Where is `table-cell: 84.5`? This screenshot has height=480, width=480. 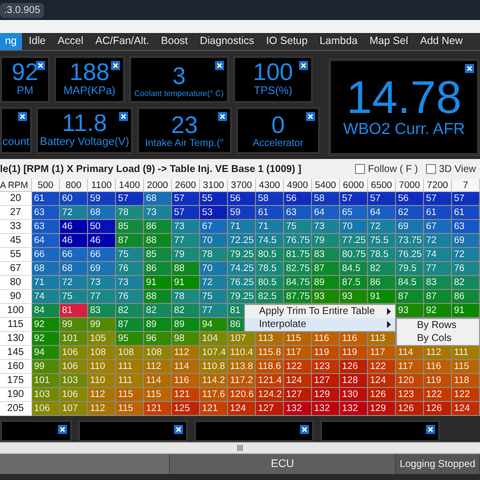 table-cell: 84.5 is located at coordinates (354, 269).